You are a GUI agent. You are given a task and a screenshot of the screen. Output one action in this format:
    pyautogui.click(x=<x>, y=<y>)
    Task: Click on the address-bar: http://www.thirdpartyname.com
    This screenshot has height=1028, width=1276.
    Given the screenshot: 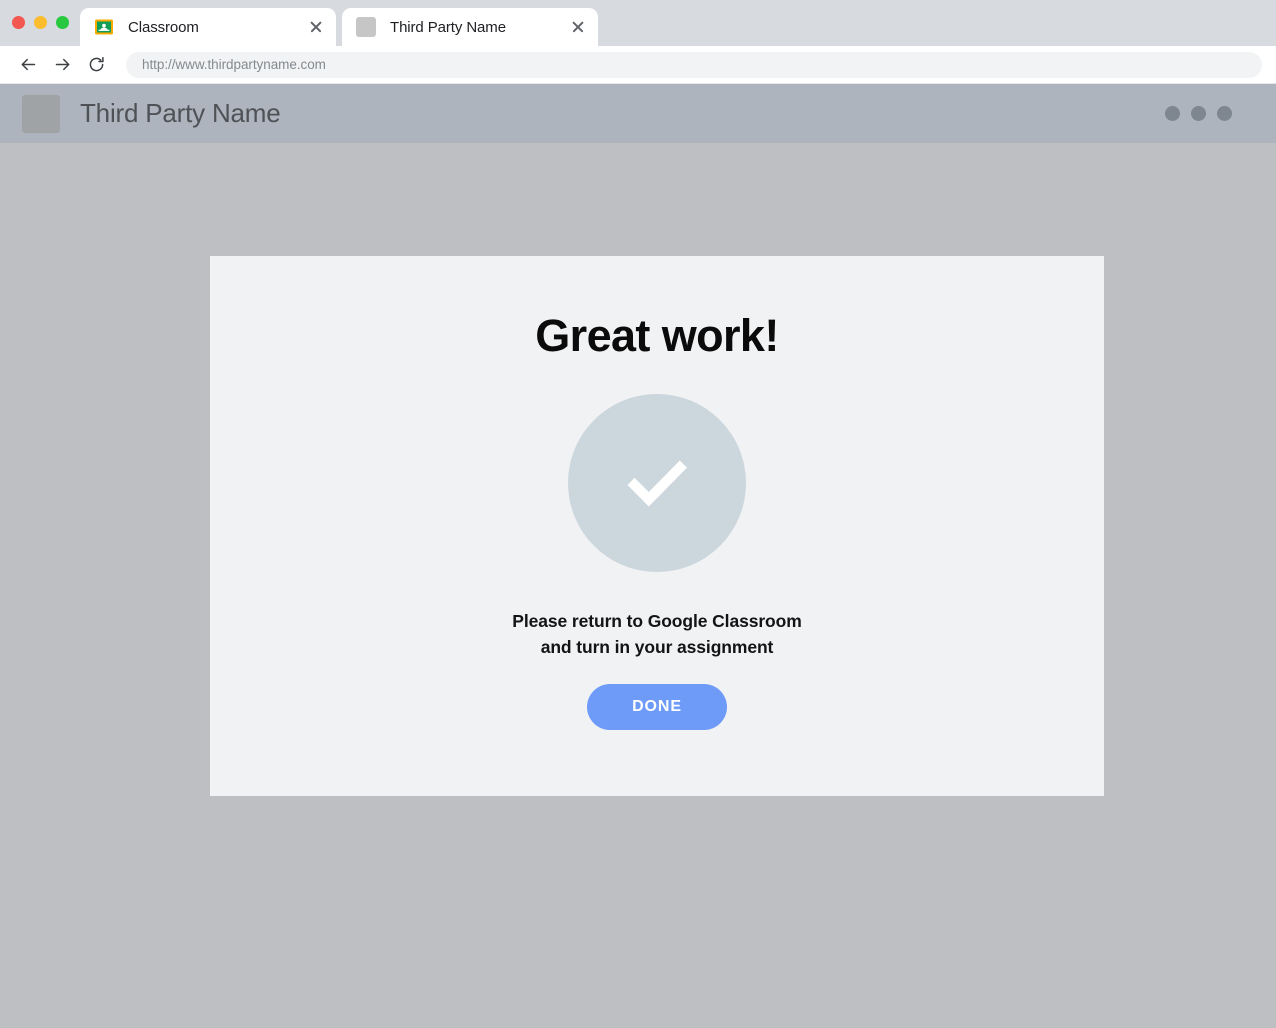 What is the action you would take?
    pyautogui.click(x=694, y=64)
    